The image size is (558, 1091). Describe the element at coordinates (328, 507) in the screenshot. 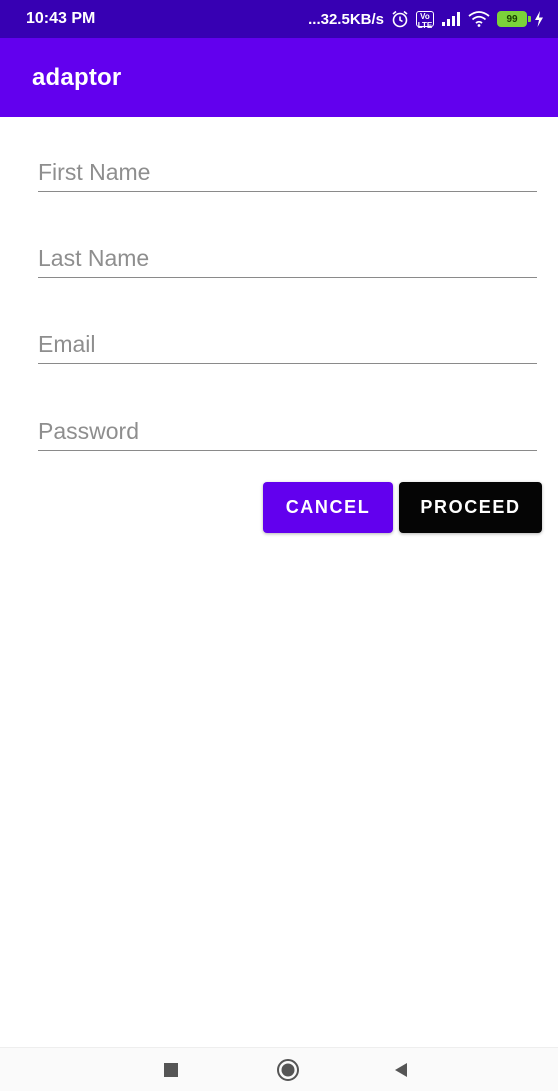

I see `cancel-button: CANCEL` at that location.